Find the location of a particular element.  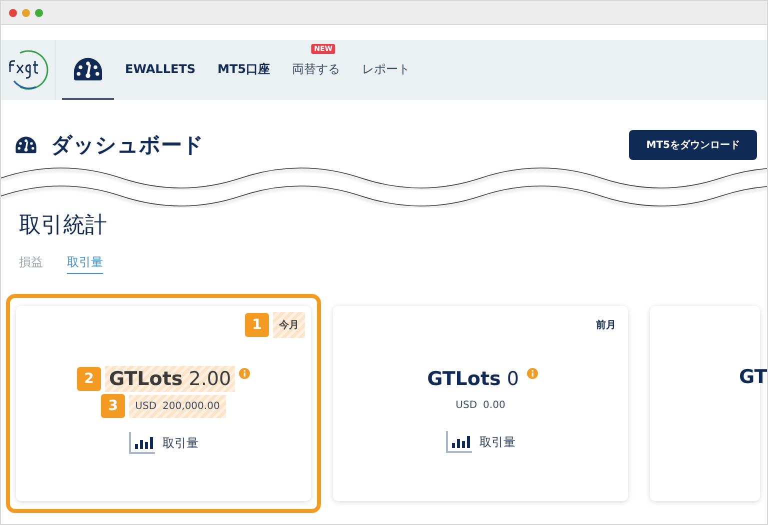

nav-item: レポート is located at coordinates (385, 70).